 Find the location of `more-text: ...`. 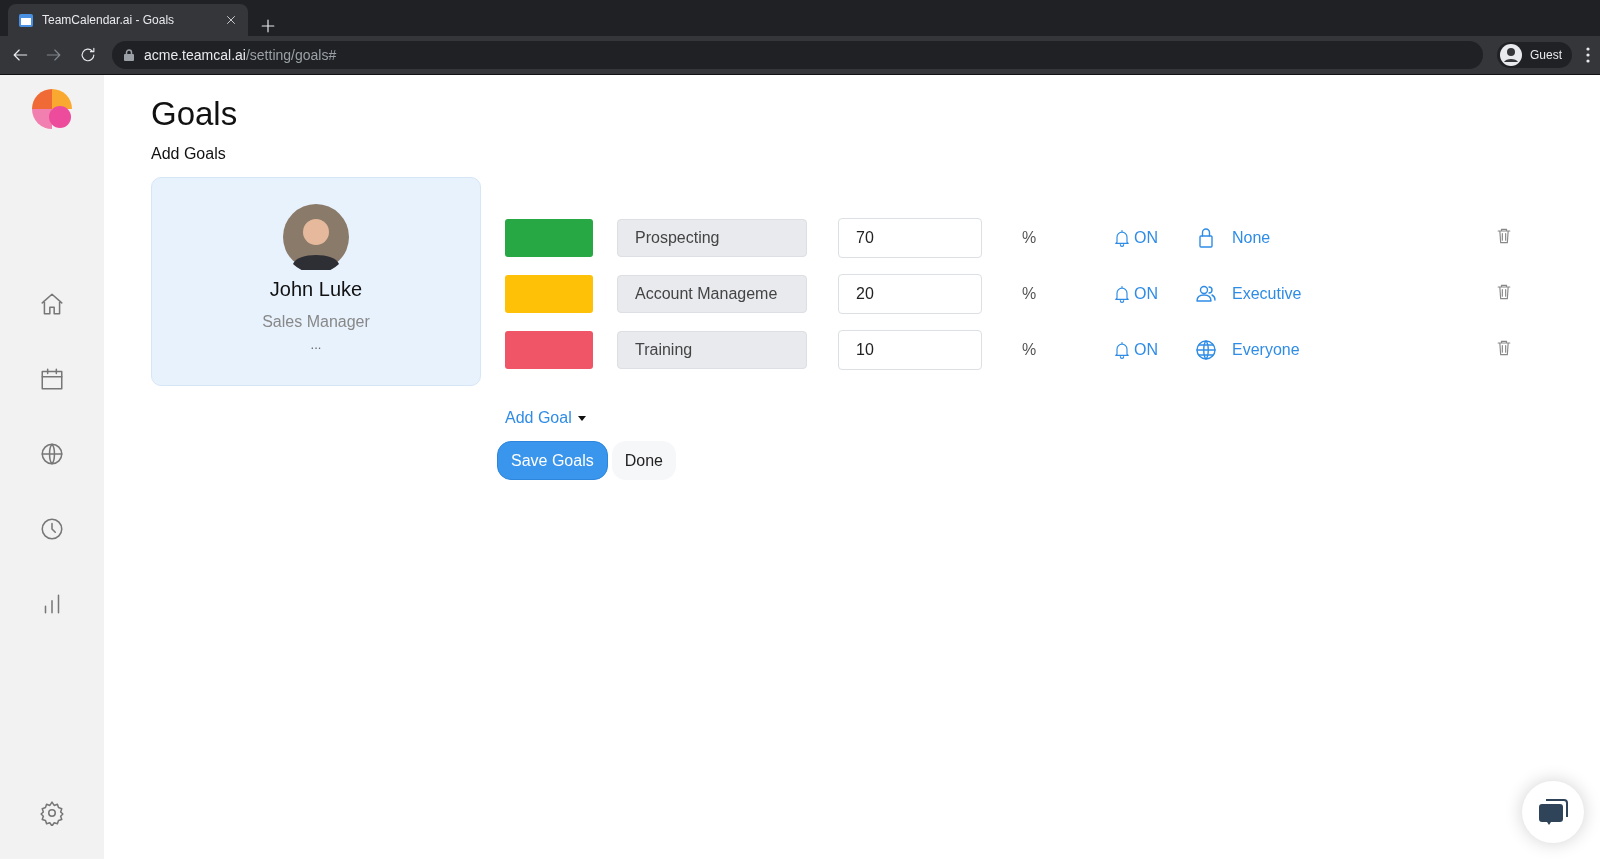

more-text: ... is located at coordinates (316, 344).